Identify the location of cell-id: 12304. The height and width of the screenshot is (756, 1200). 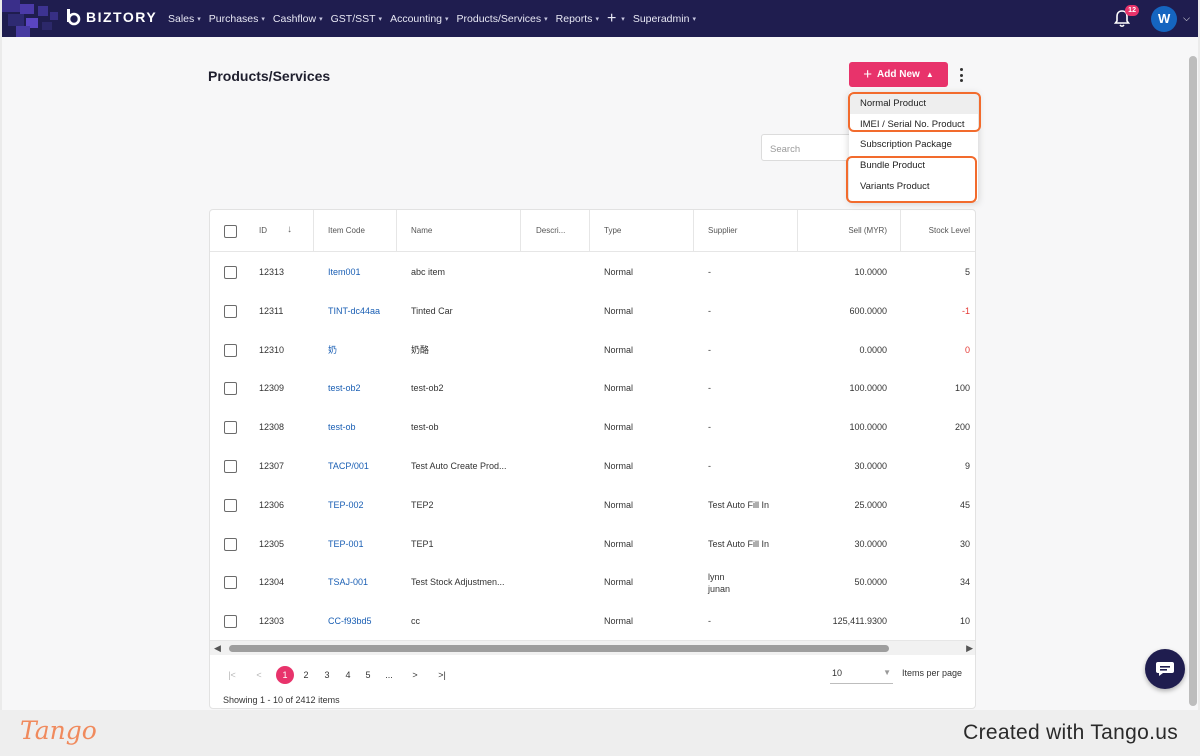
(272, 582).